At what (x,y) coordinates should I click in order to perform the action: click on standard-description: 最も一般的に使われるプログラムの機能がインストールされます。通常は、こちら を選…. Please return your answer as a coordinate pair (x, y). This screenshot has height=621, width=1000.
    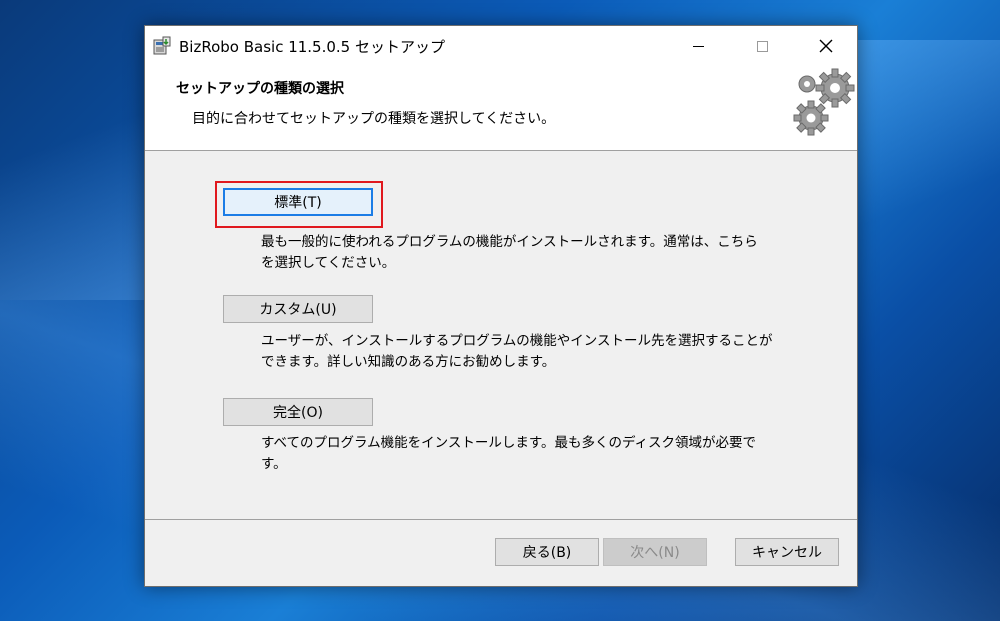
    Looking at the image, I should click on (541, 253).